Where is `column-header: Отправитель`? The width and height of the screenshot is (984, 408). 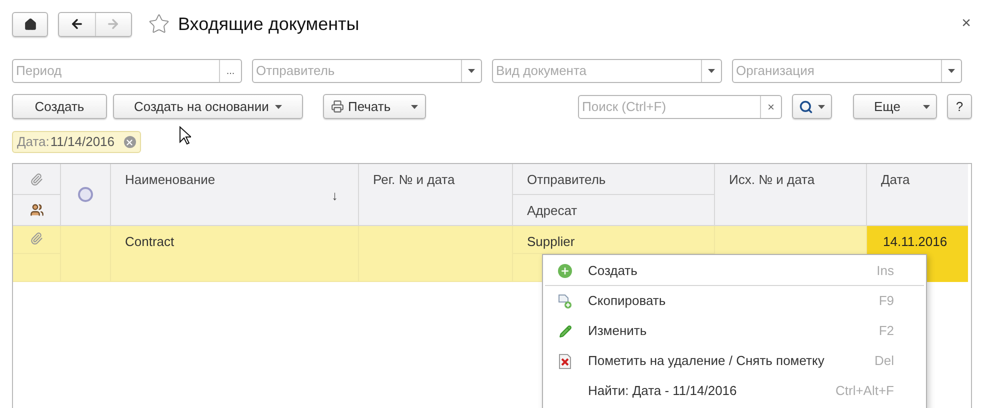
column-header: Отправитель is located at coordinates (566, 179).